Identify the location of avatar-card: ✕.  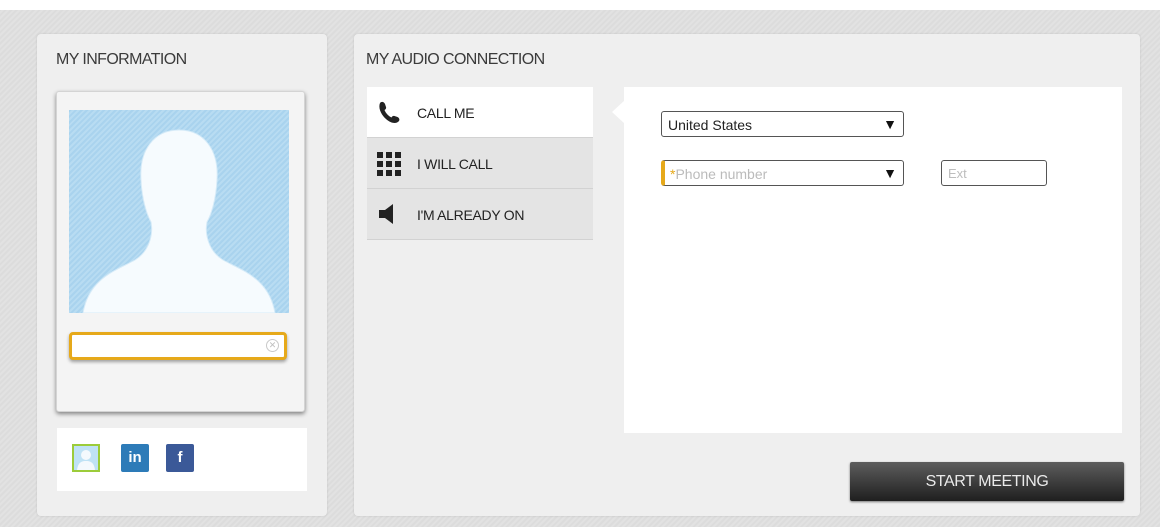
(180, 251).